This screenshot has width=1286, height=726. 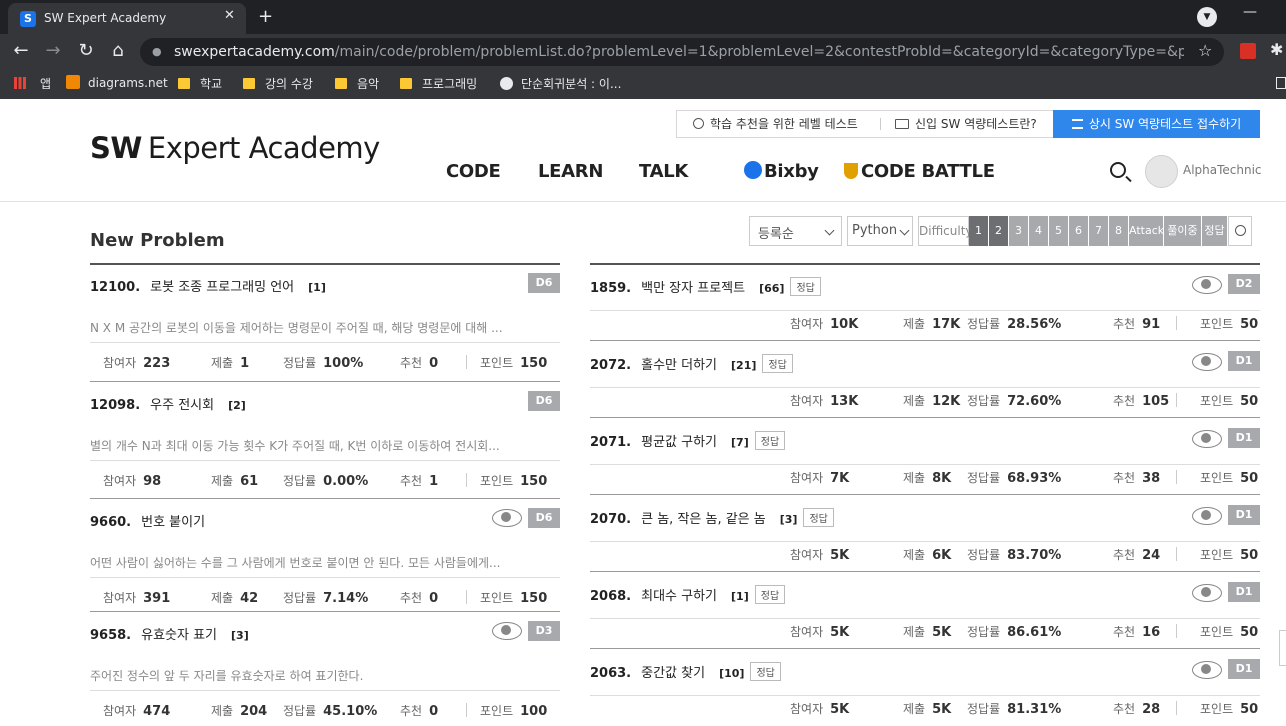 What do you see at coordinates (1039, 231) in the screenshot?
I see `level-filter-4: 4` at bounding box center [1039, 231].